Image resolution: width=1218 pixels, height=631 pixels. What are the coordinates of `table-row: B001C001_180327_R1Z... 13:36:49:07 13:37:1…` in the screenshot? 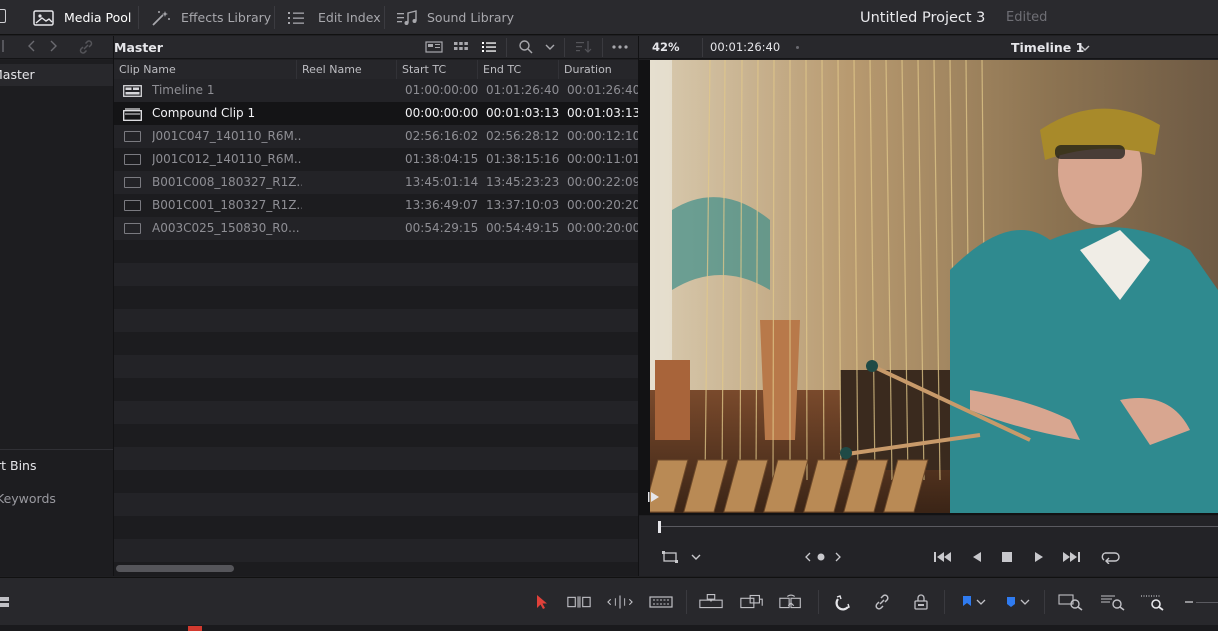 It's located at (376, 205).